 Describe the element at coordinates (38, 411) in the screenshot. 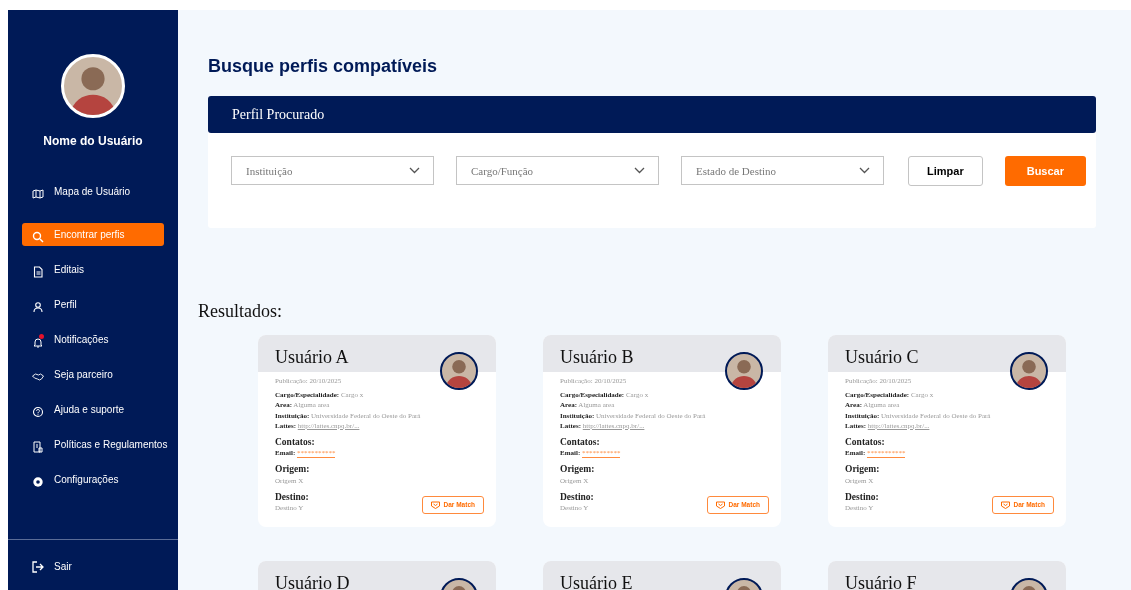

I see `help-icon` at that location.